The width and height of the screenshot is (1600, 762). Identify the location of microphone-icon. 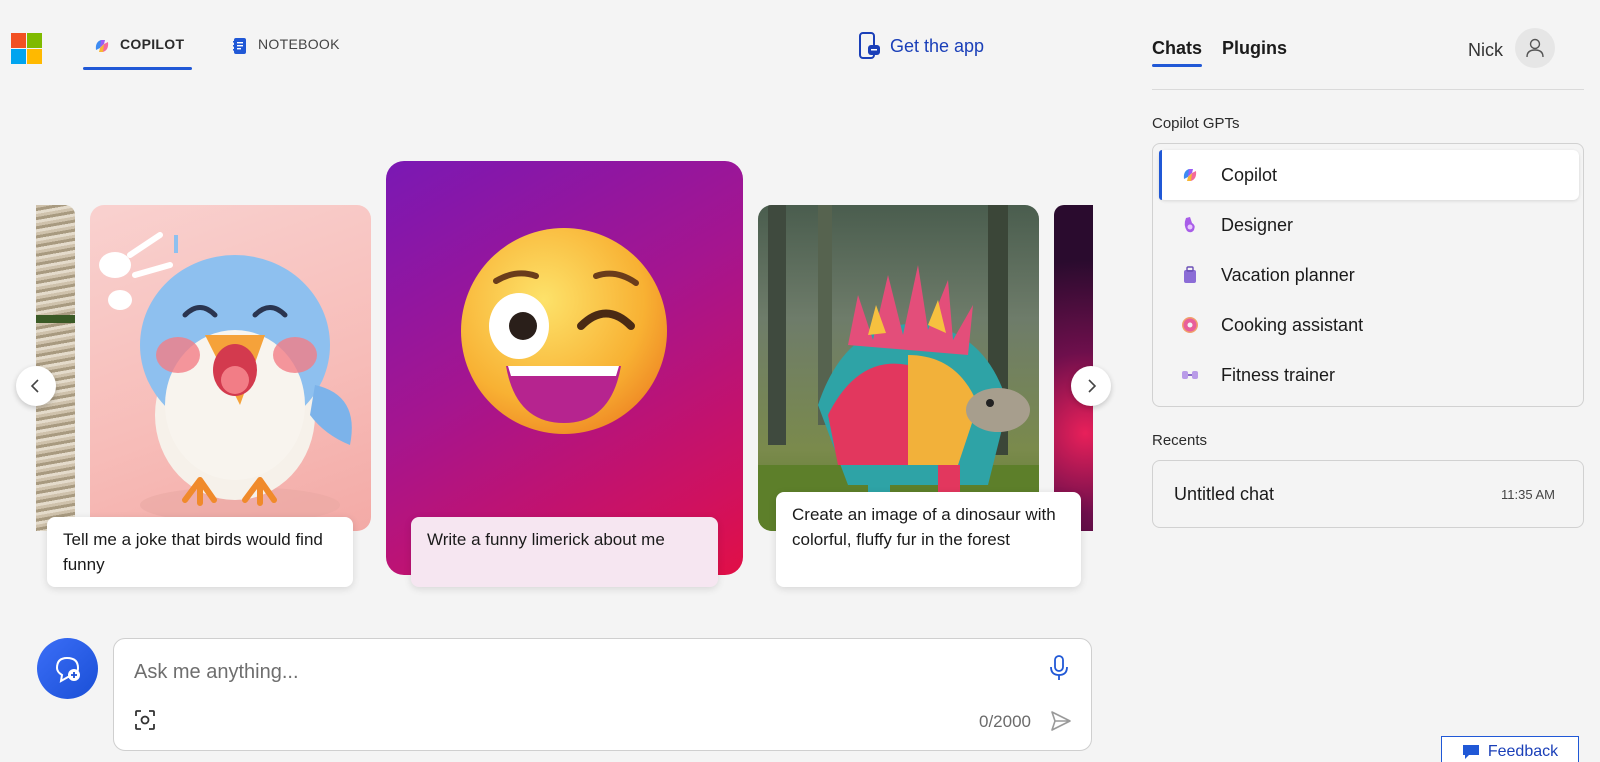
(1059, 667).